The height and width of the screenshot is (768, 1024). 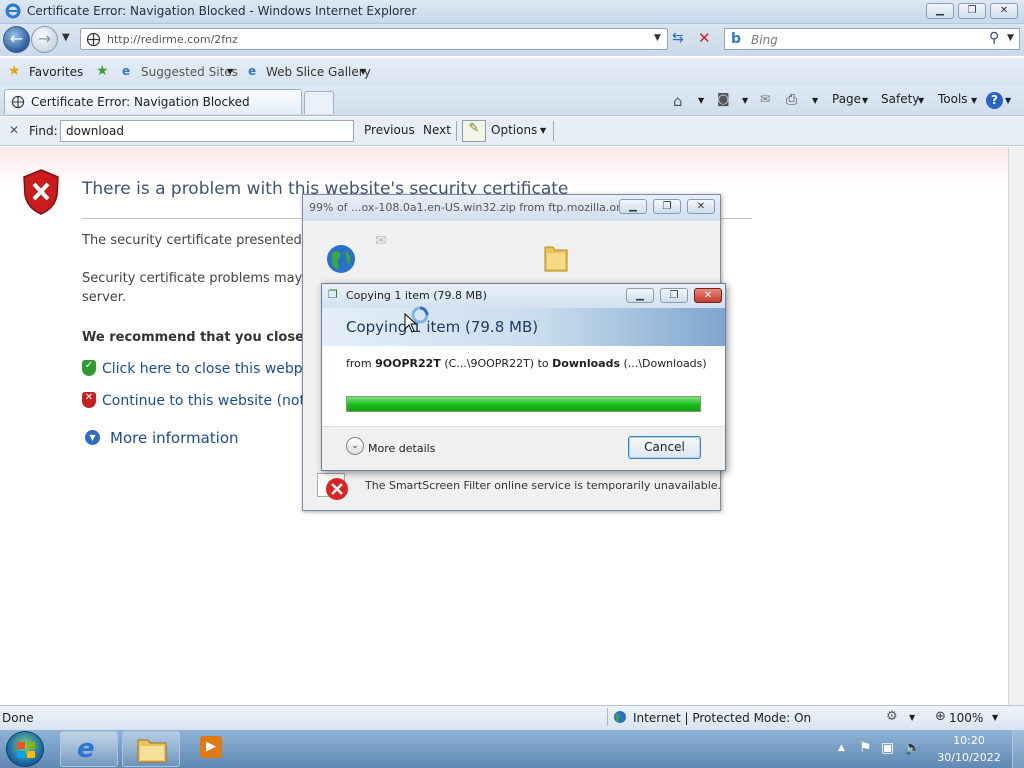 I want to click on feeds-dropdown-icon: ▼, so click(x=745, y=100).